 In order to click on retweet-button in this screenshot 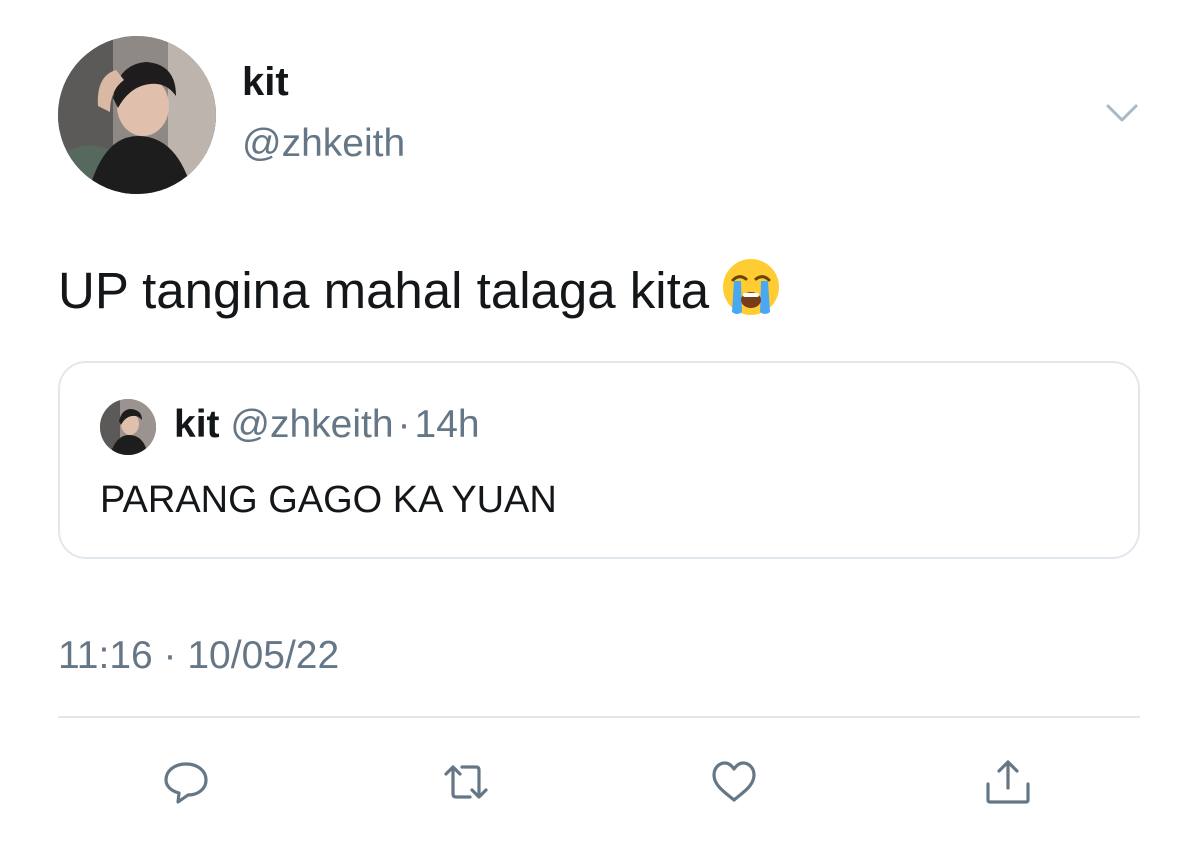, I will do `click(466, 782)`.